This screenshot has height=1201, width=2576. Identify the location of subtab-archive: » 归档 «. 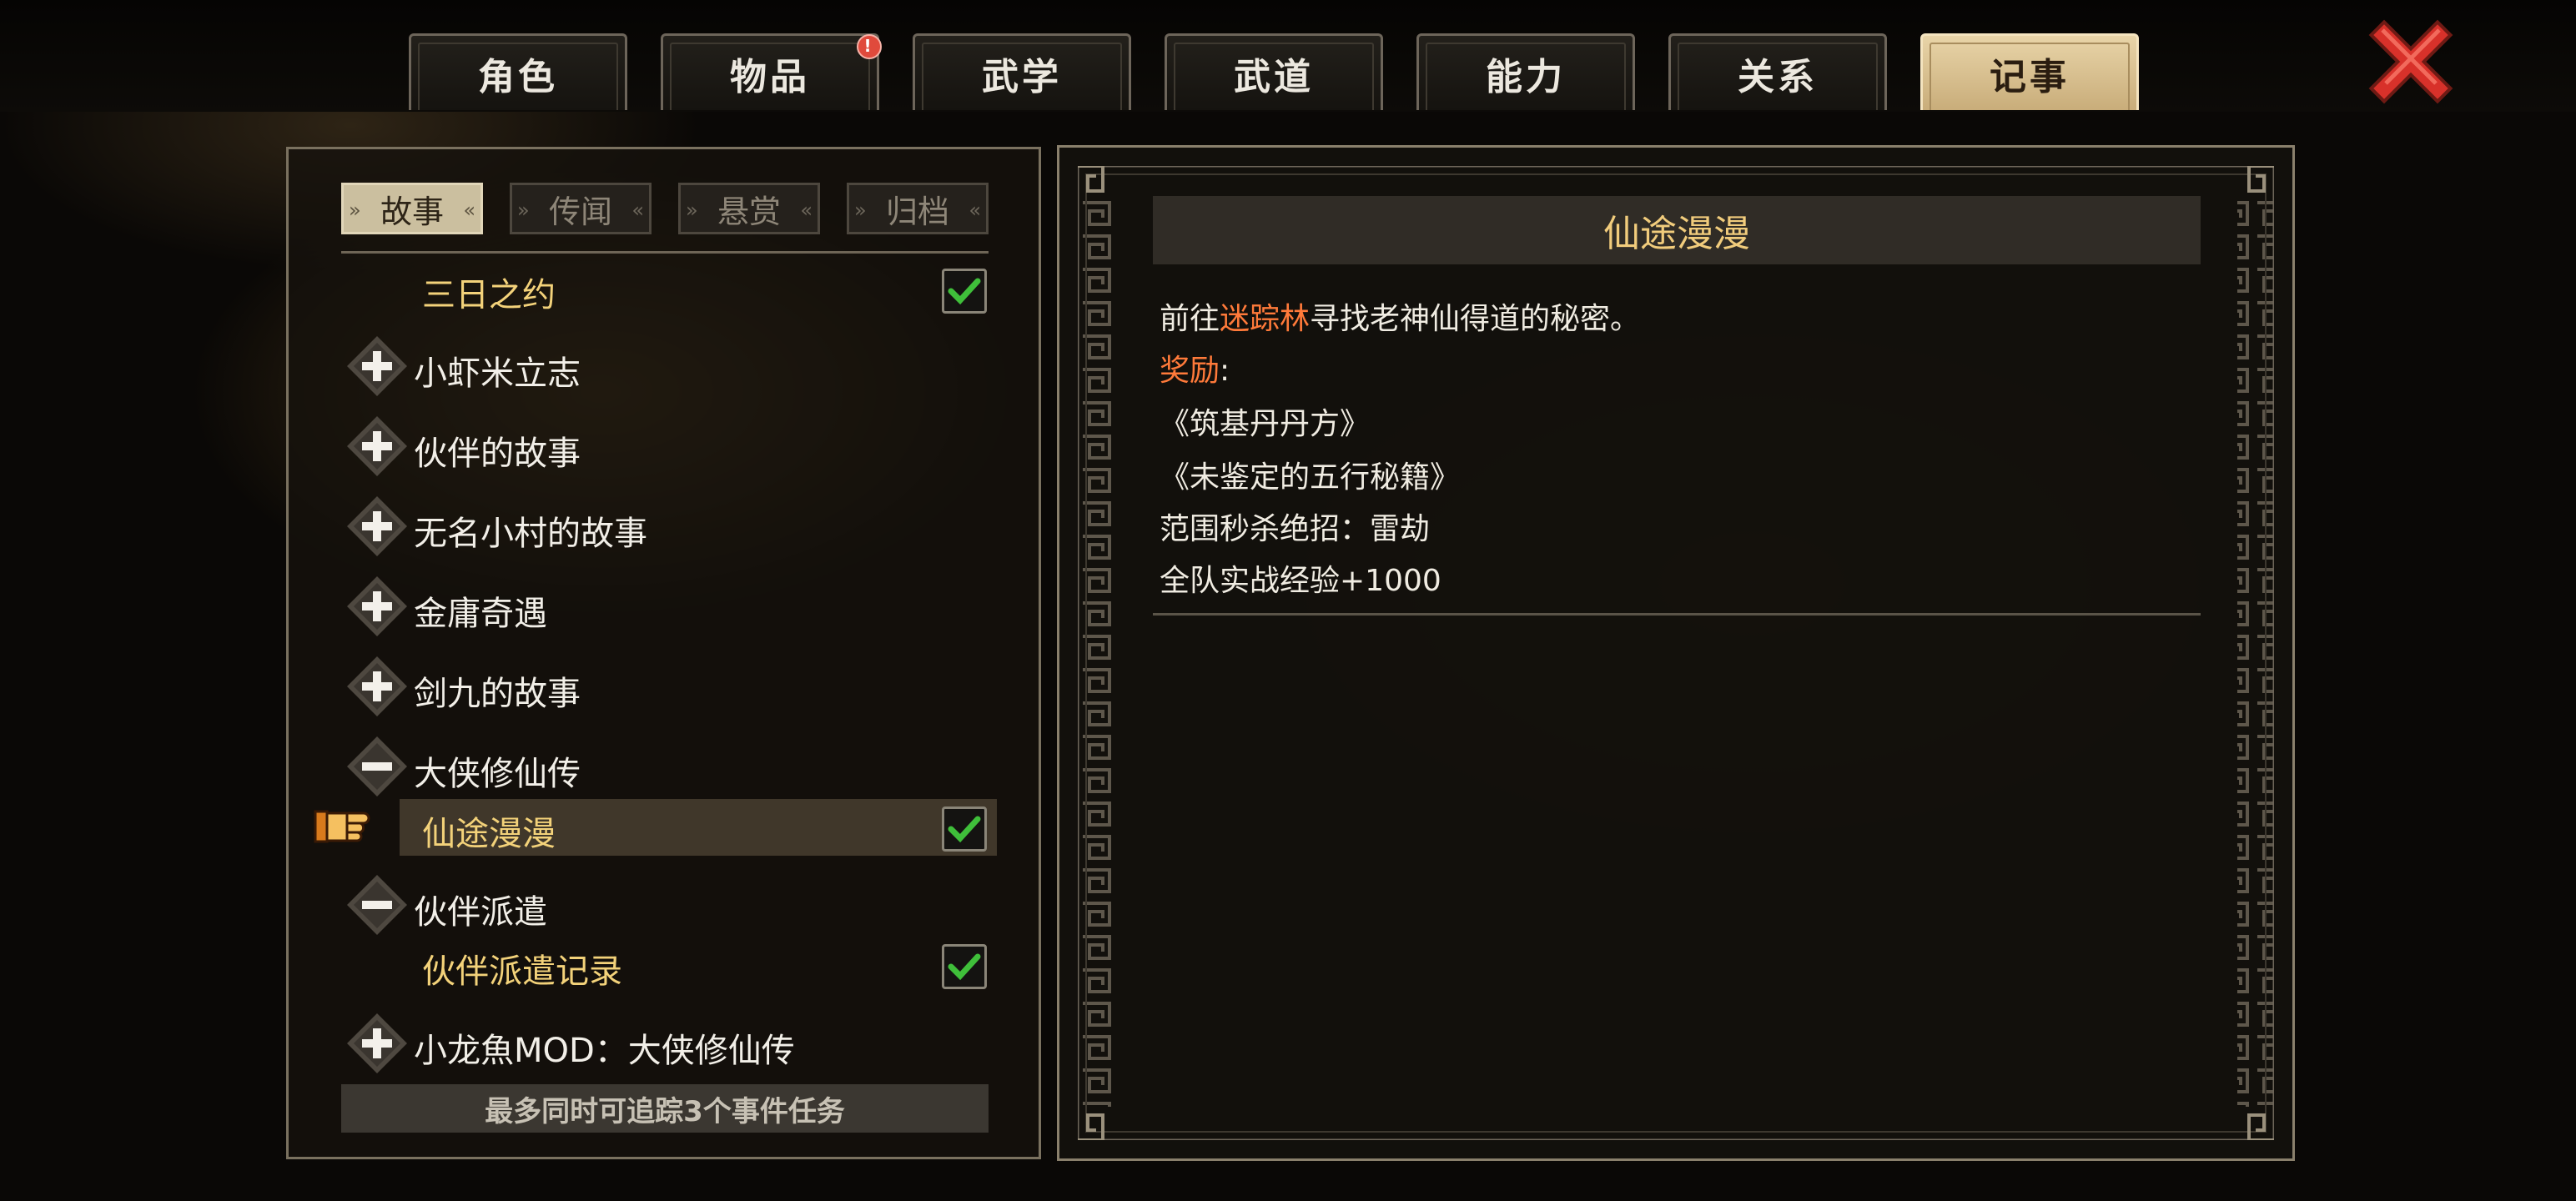
(918, 209).